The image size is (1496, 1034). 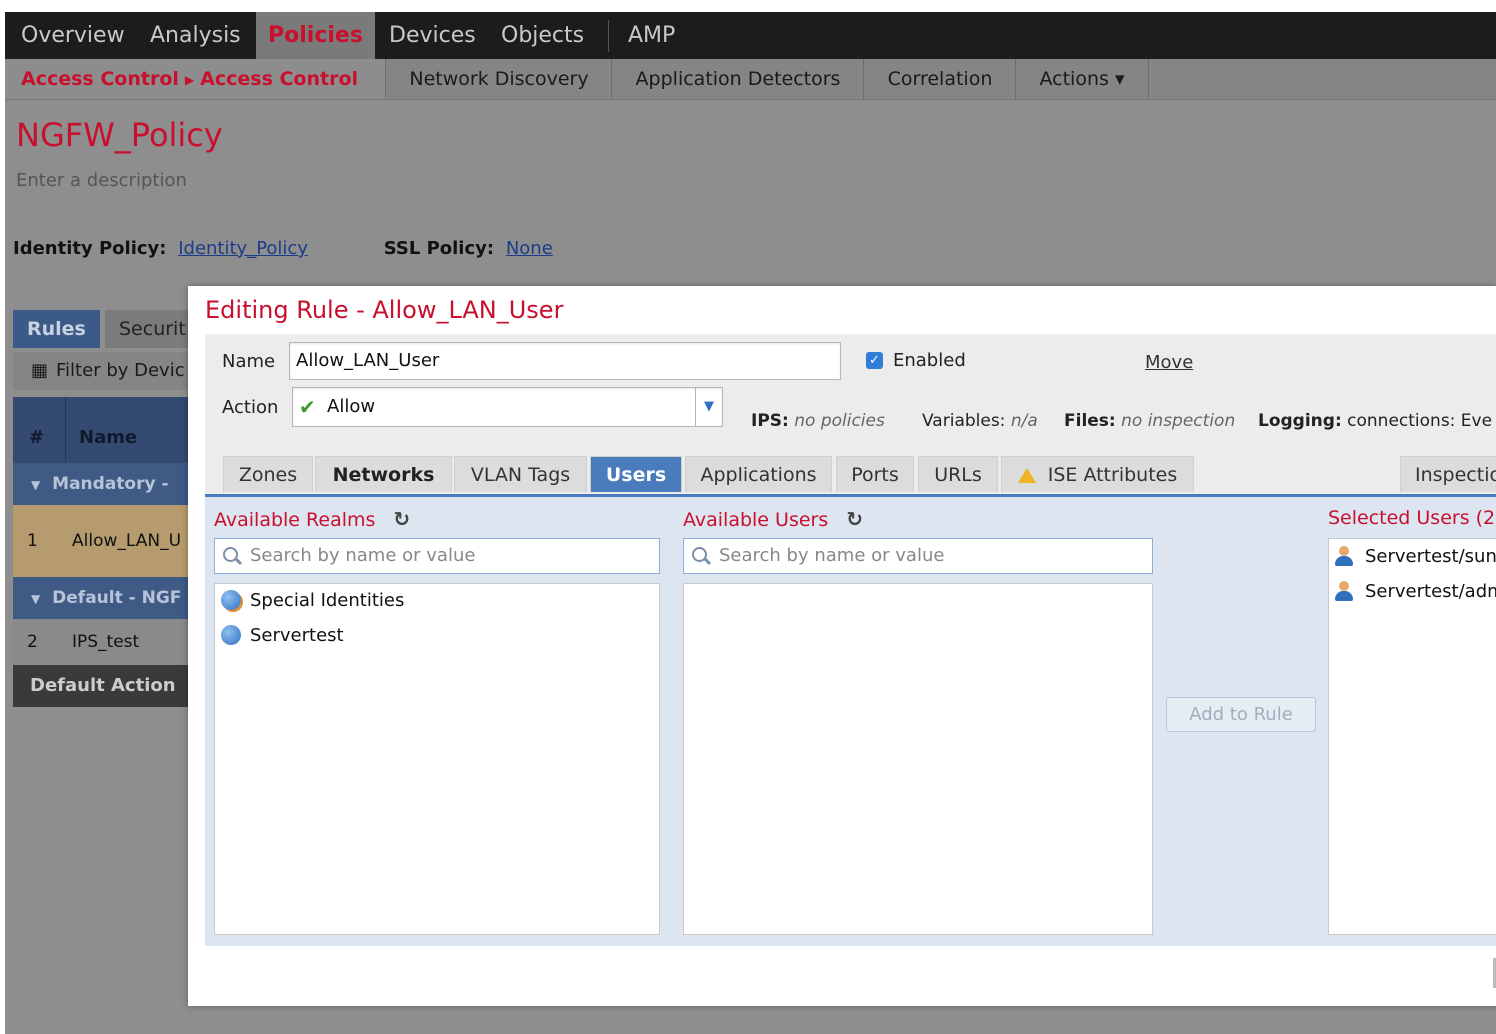 What do you see at coordinates (708, 407) in the screenshot?
I see `chevron-down-icon: ▼` at bounding box center [708, 407].